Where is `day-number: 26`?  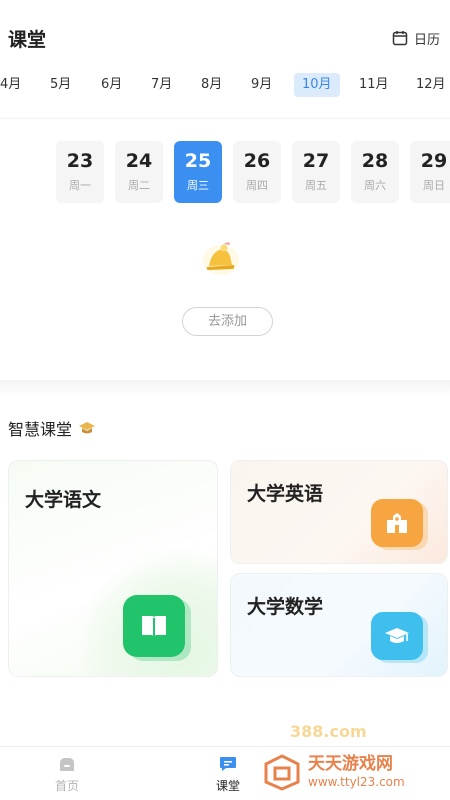 day-number: 26 is located at coordinates (257, 161).